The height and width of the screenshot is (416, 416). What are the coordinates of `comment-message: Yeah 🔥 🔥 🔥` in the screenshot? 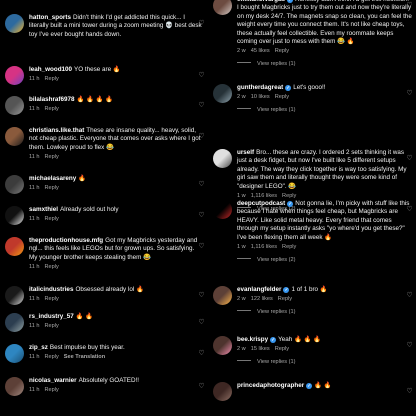 It's located at (300, 339).